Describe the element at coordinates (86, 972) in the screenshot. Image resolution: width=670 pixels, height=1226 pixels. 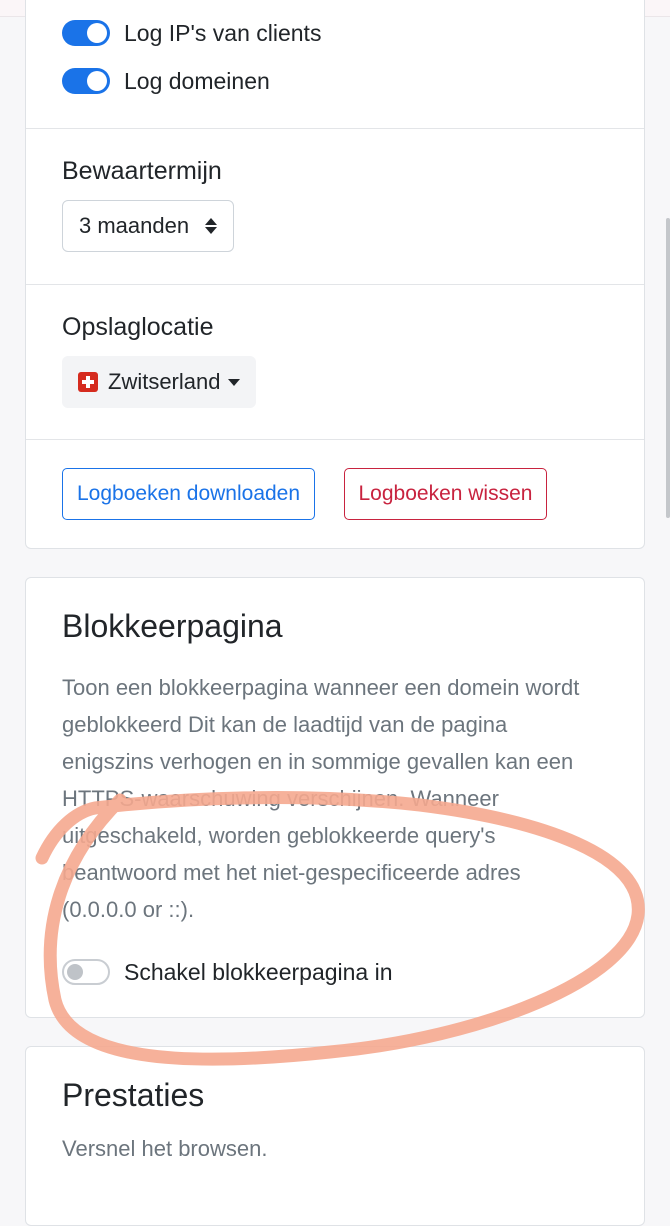
I see `blockpage-toggle` at that location.